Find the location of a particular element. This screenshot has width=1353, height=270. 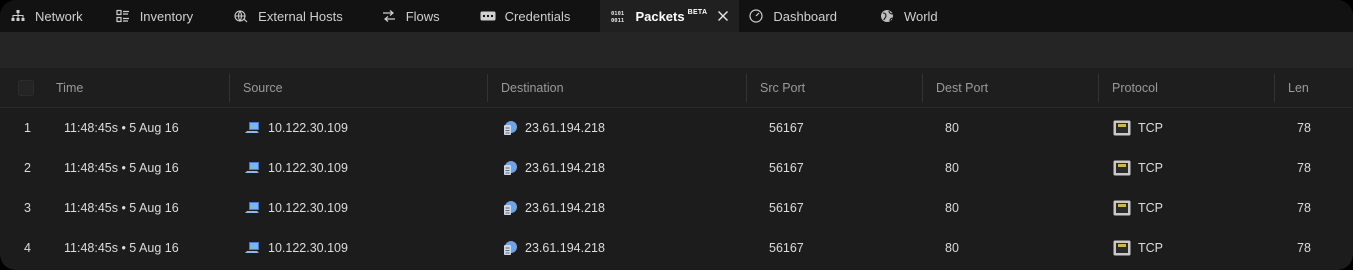

tab-dashboard: Dashboard is located at coordinates (793, 16).